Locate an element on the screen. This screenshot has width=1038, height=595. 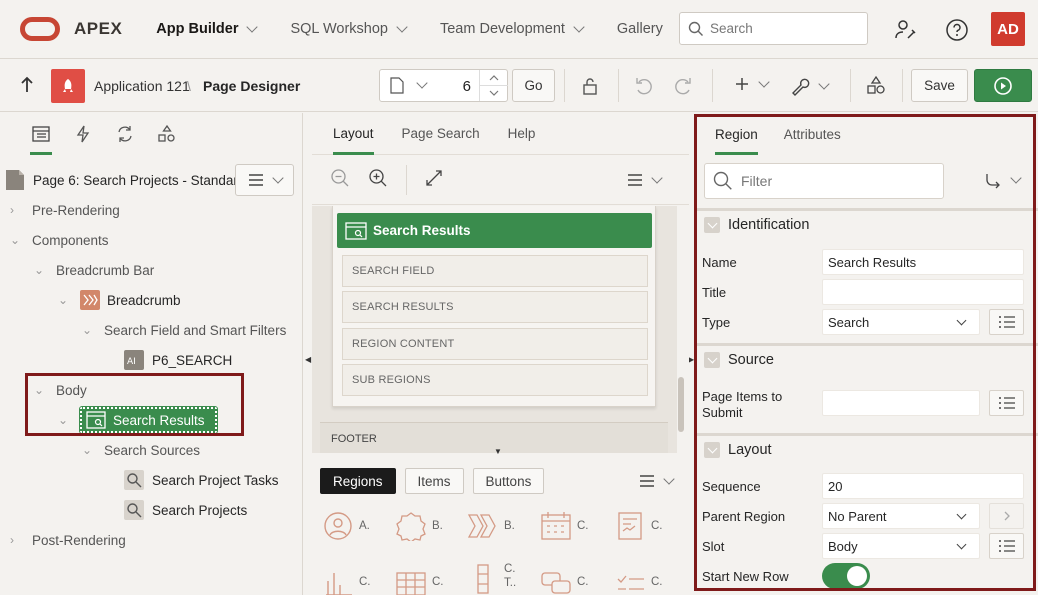
page-number-value: 6 is located at coordinates (467, 86).